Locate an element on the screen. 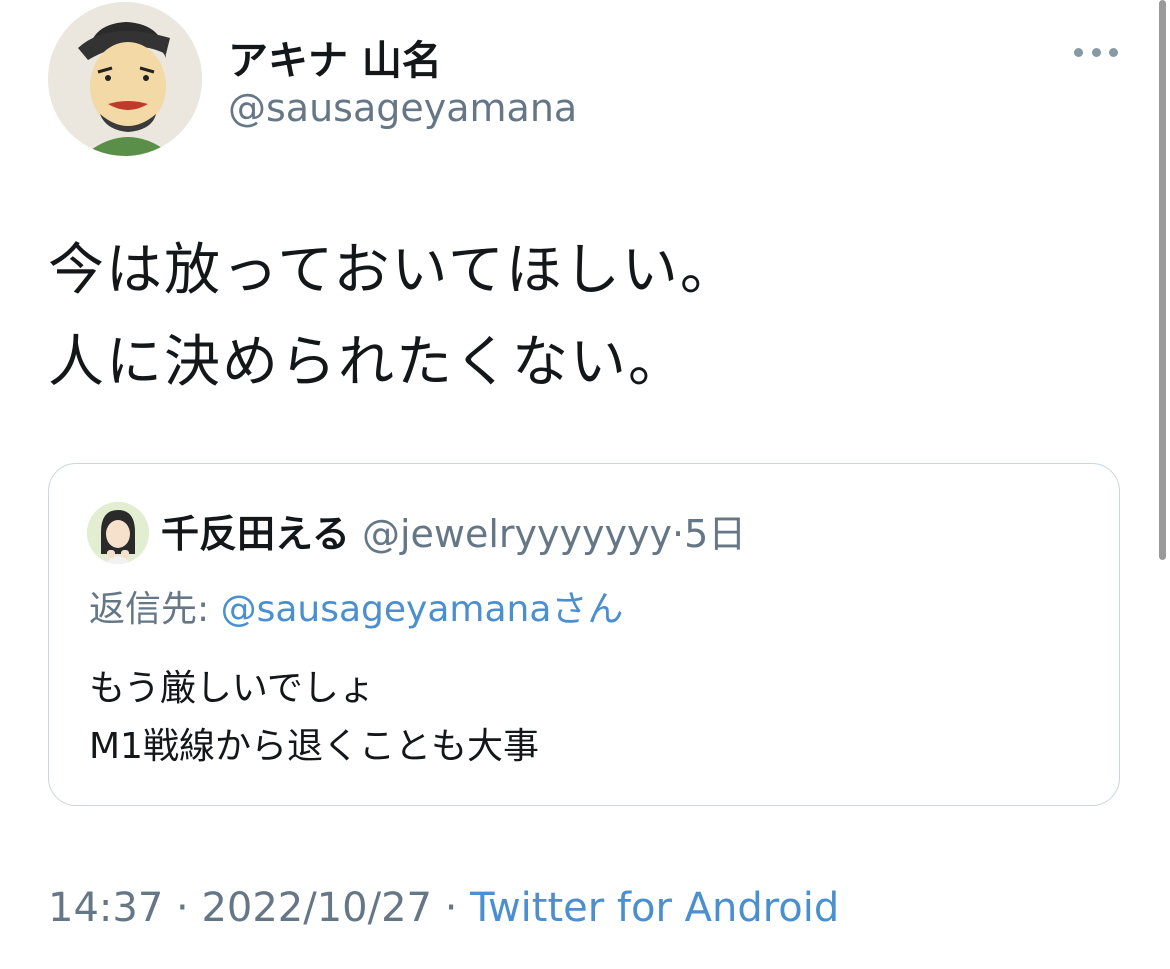  cartoon-portrait-avatar is located at coordinates (125, 79).